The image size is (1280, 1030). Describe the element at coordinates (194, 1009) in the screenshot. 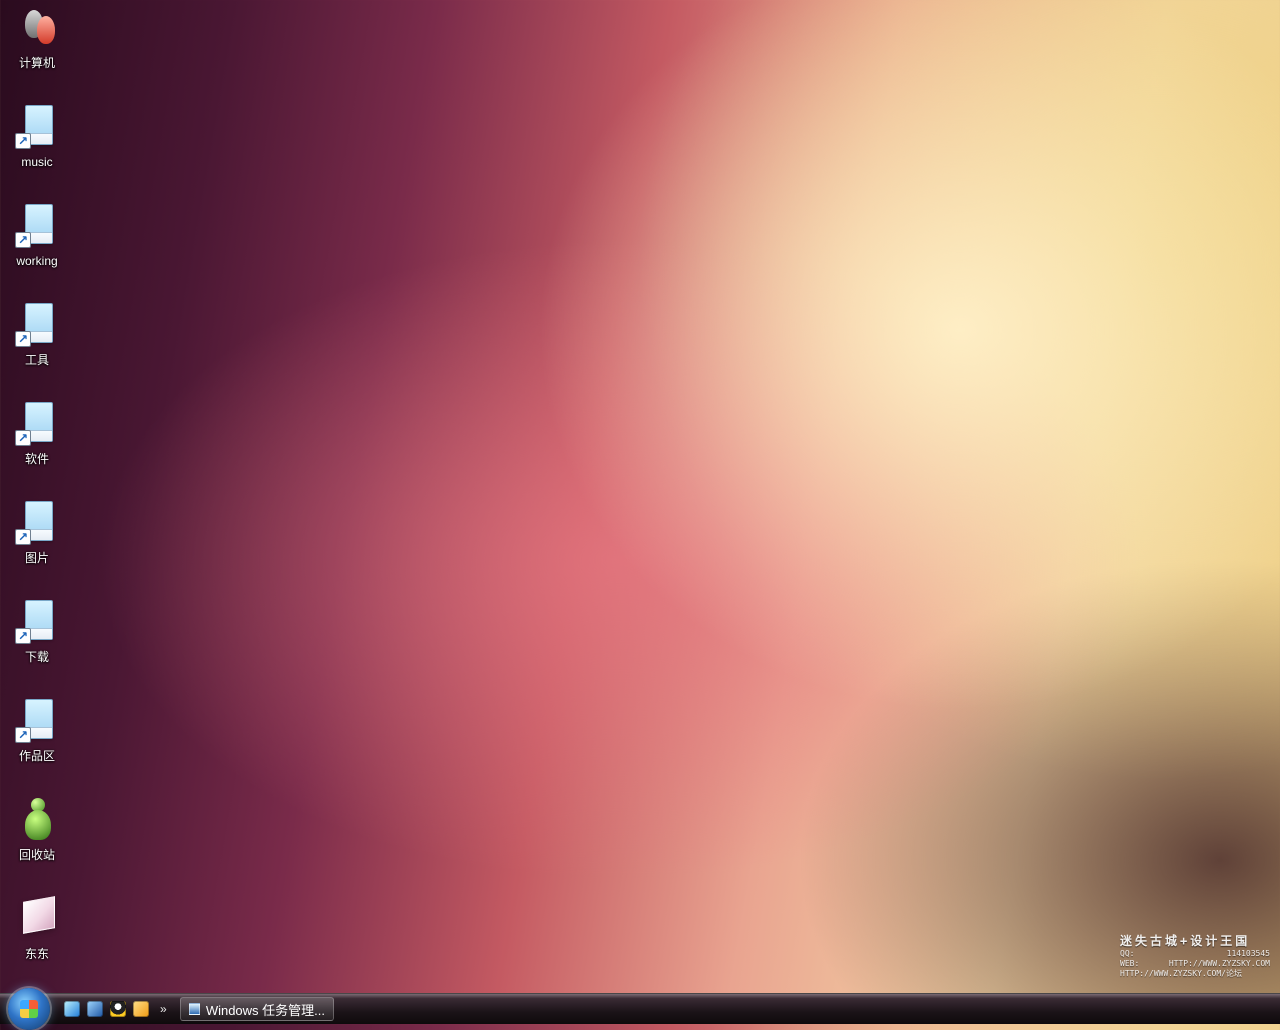

I see `task-manager-icon` at that location.